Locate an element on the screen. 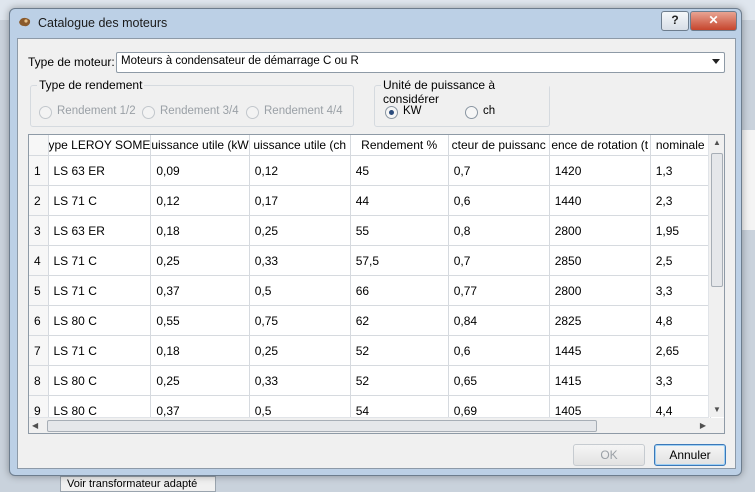 The image size is (755, 492). table-cell: 62 is located at coordinates (399, 320).